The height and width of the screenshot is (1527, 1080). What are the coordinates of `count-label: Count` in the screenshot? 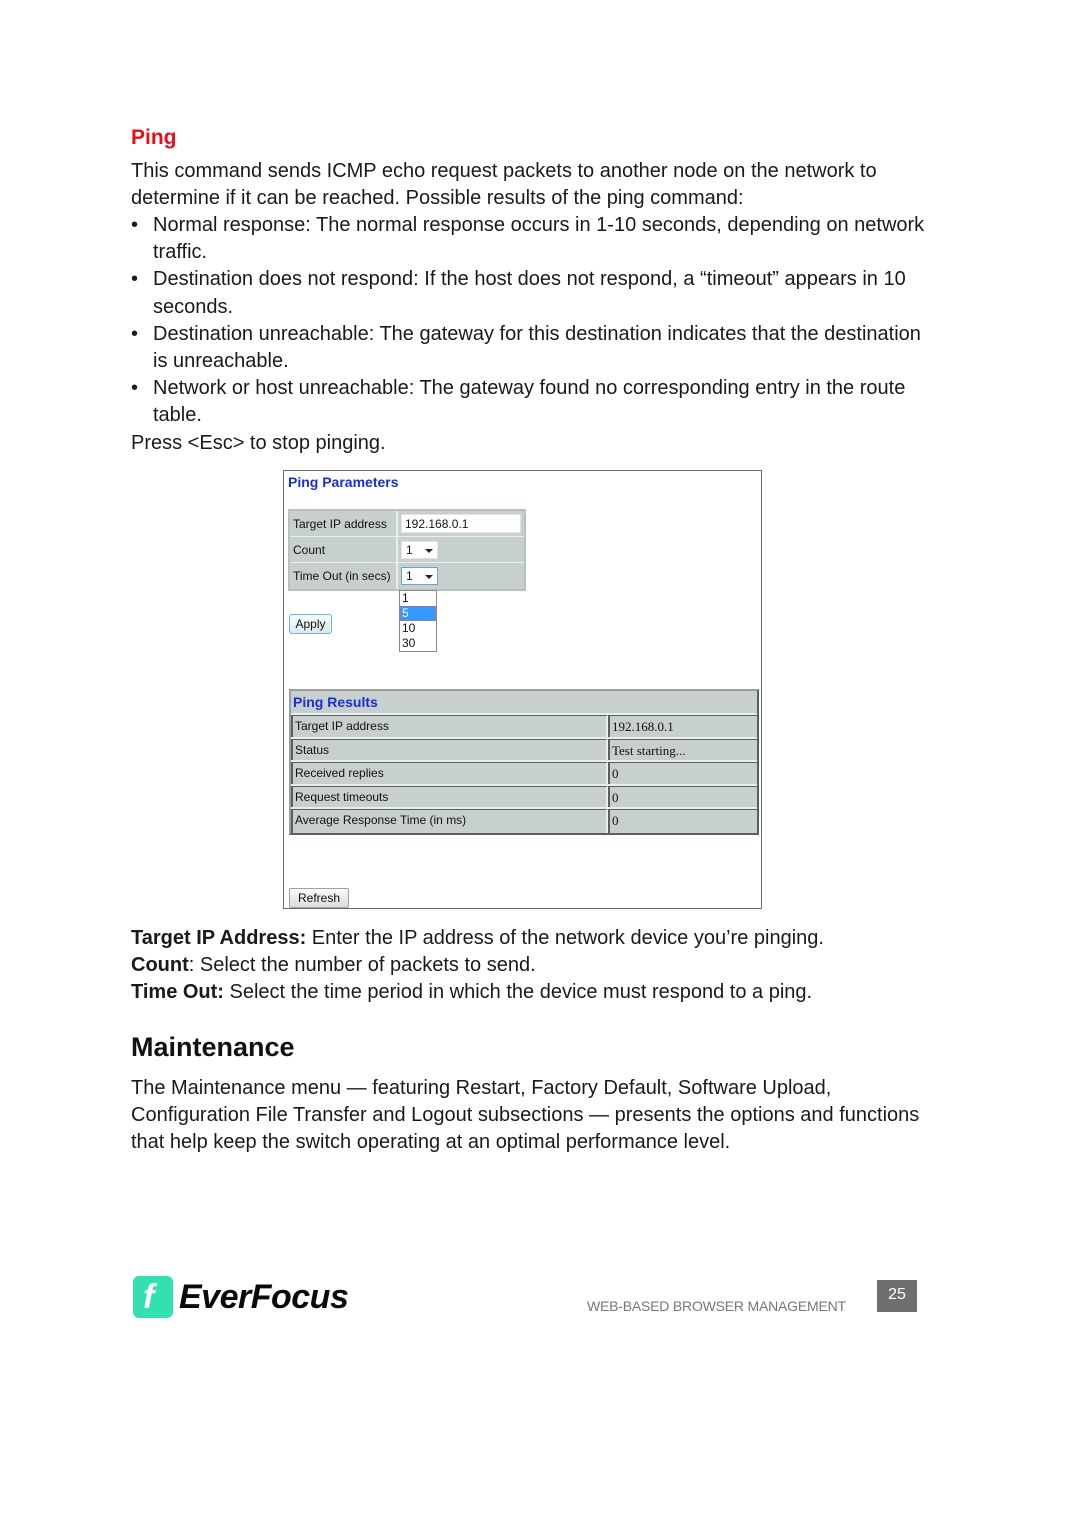 It's located at (344, 549).